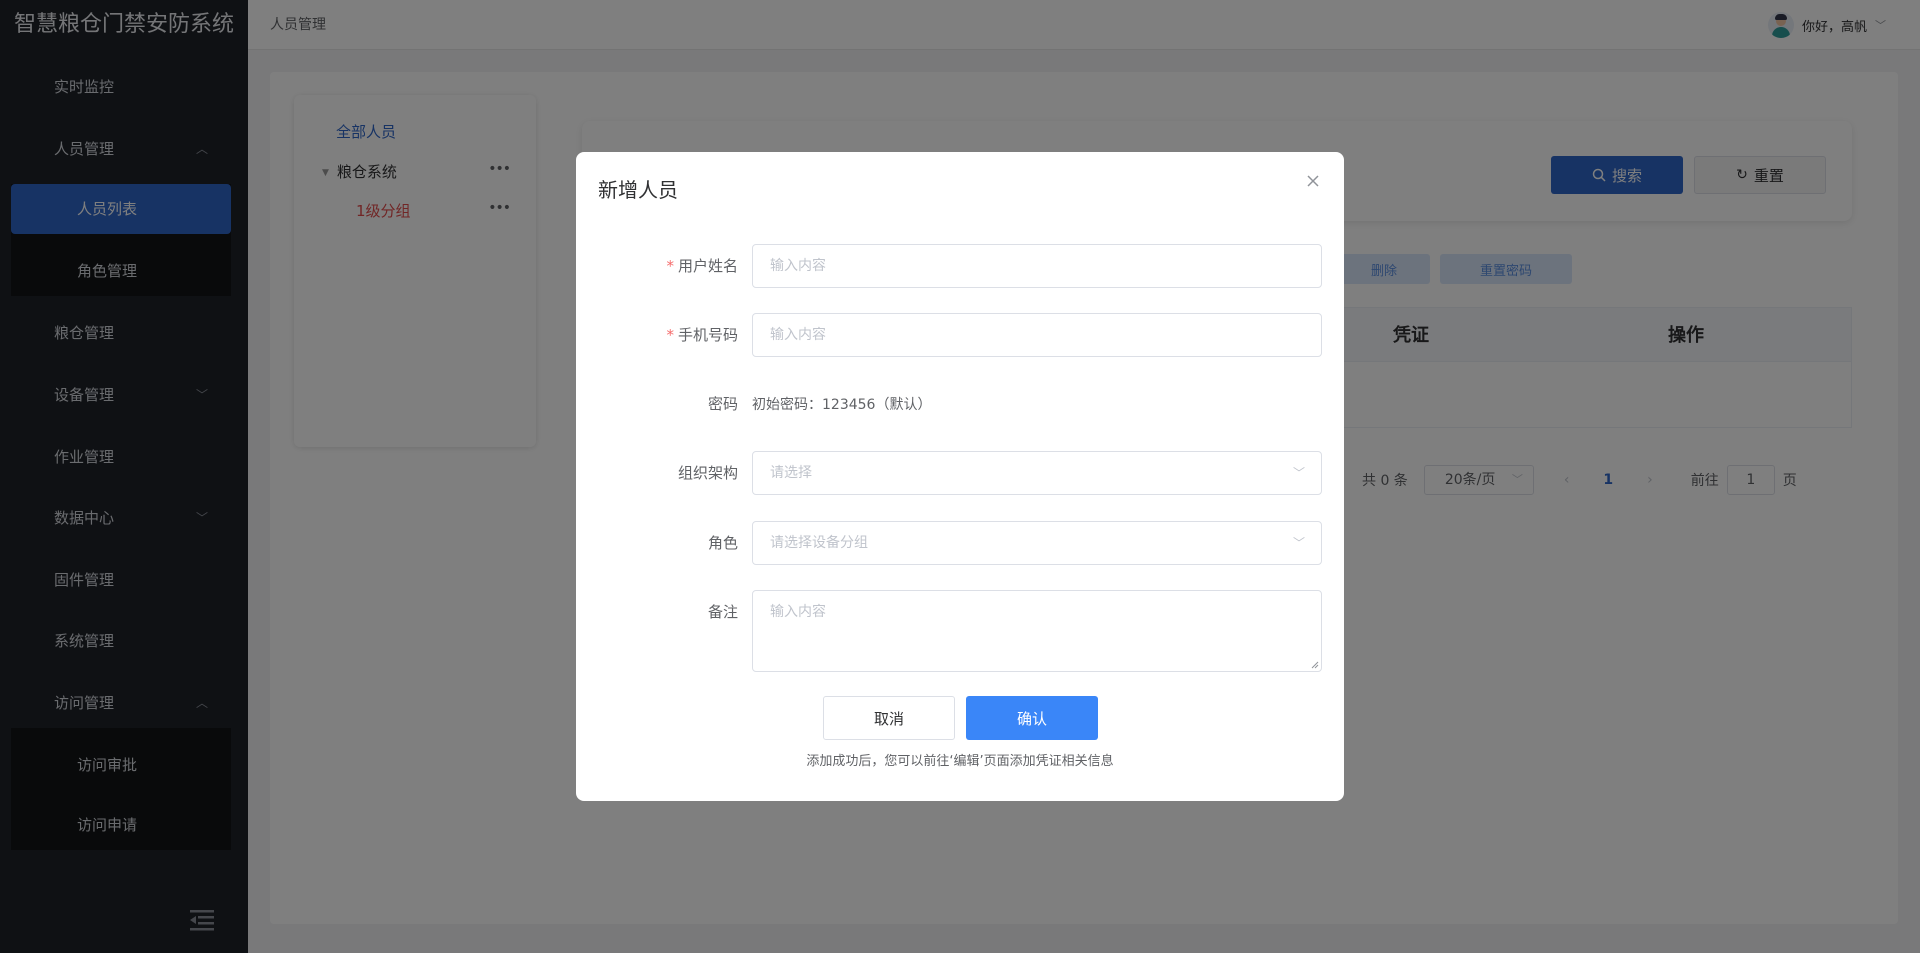 The width and height of the screenshot is (1920, 953). I want to click on phone-label: * 手机号码, so click(702, 335).